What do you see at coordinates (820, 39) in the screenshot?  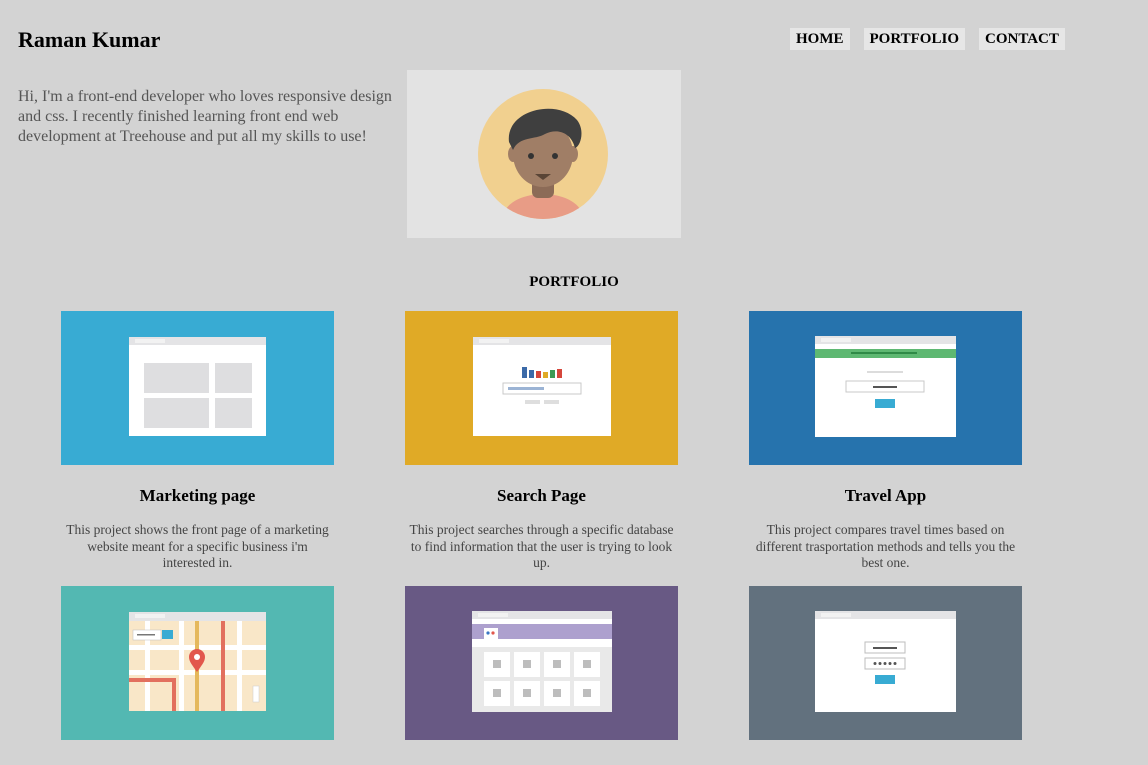 I see `nav-home-link: HOME` at bounding box center [820, 39].